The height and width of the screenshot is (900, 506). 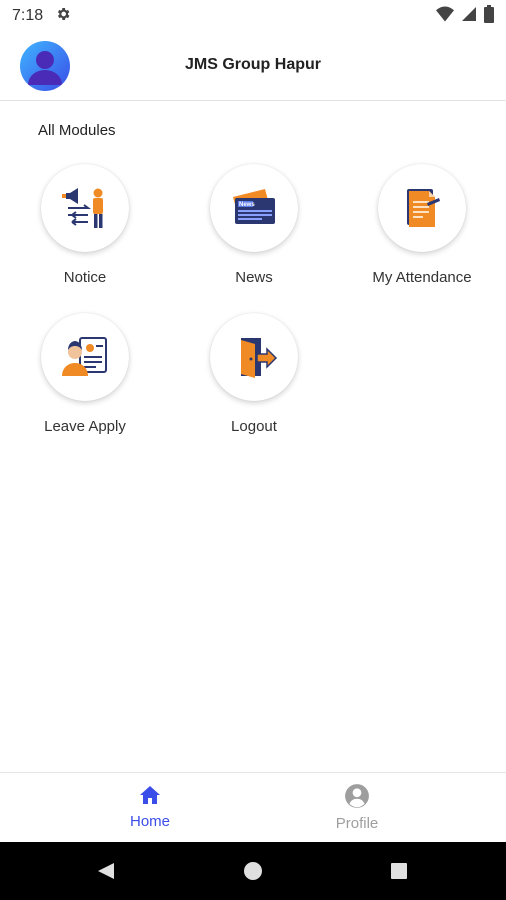 I want to click on module-news-label: News, so click(x=254, y=277).